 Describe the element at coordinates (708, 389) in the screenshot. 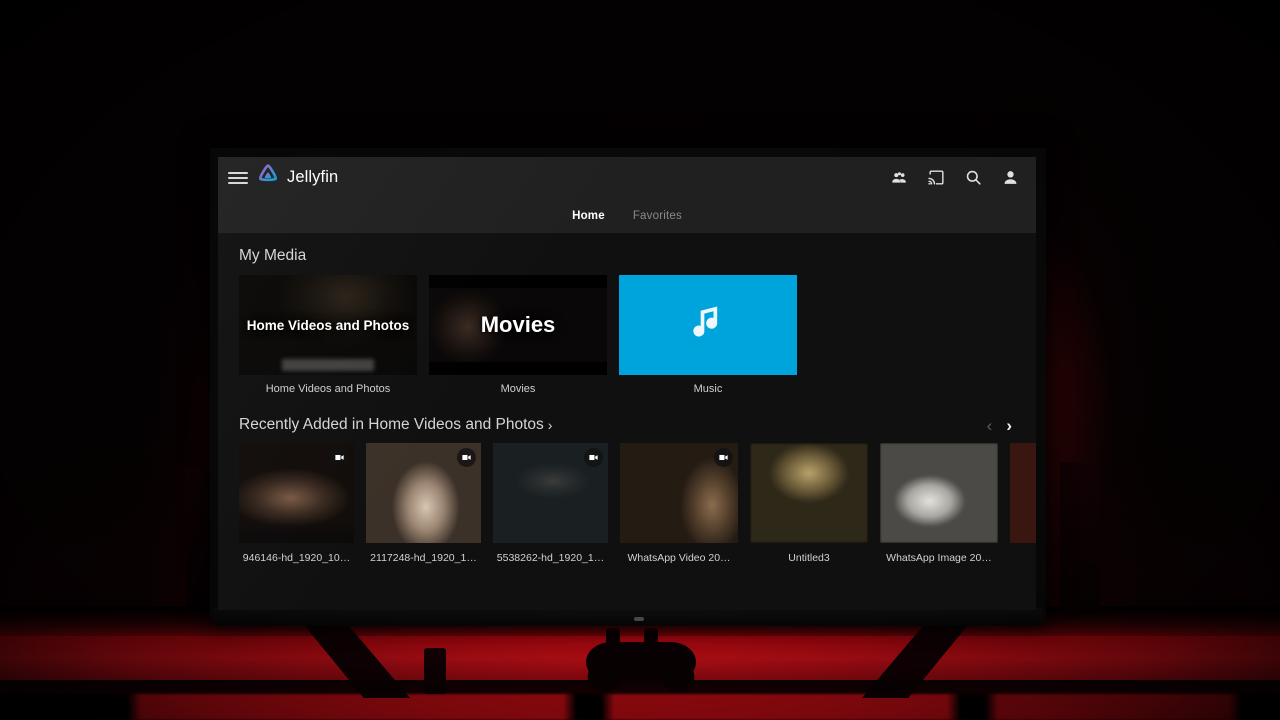

I see `library-card-label: Music` at that location.